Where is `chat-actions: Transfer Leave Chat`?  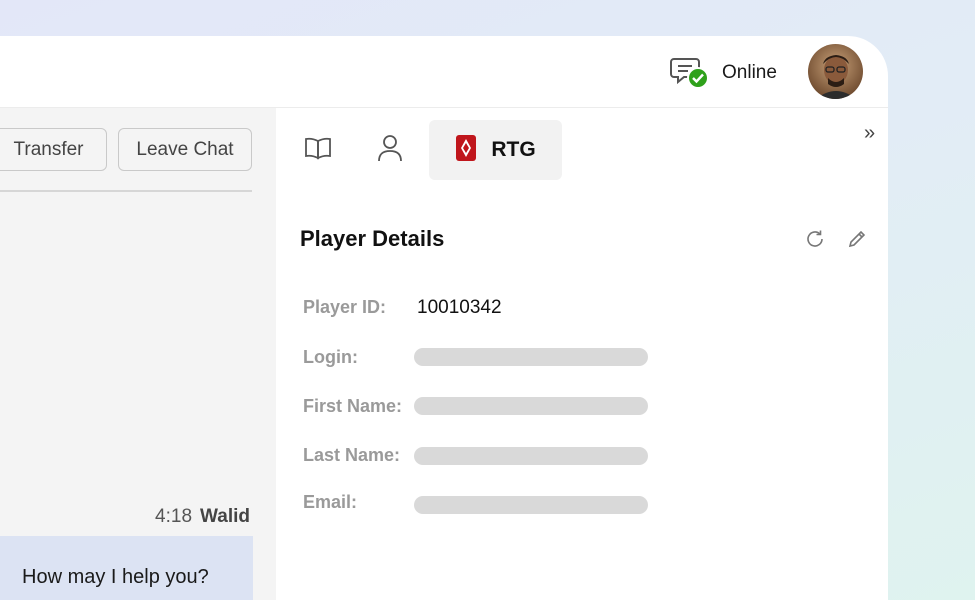
chat-actions: Transfer Leave Chat is located at coordinates (126, 160).